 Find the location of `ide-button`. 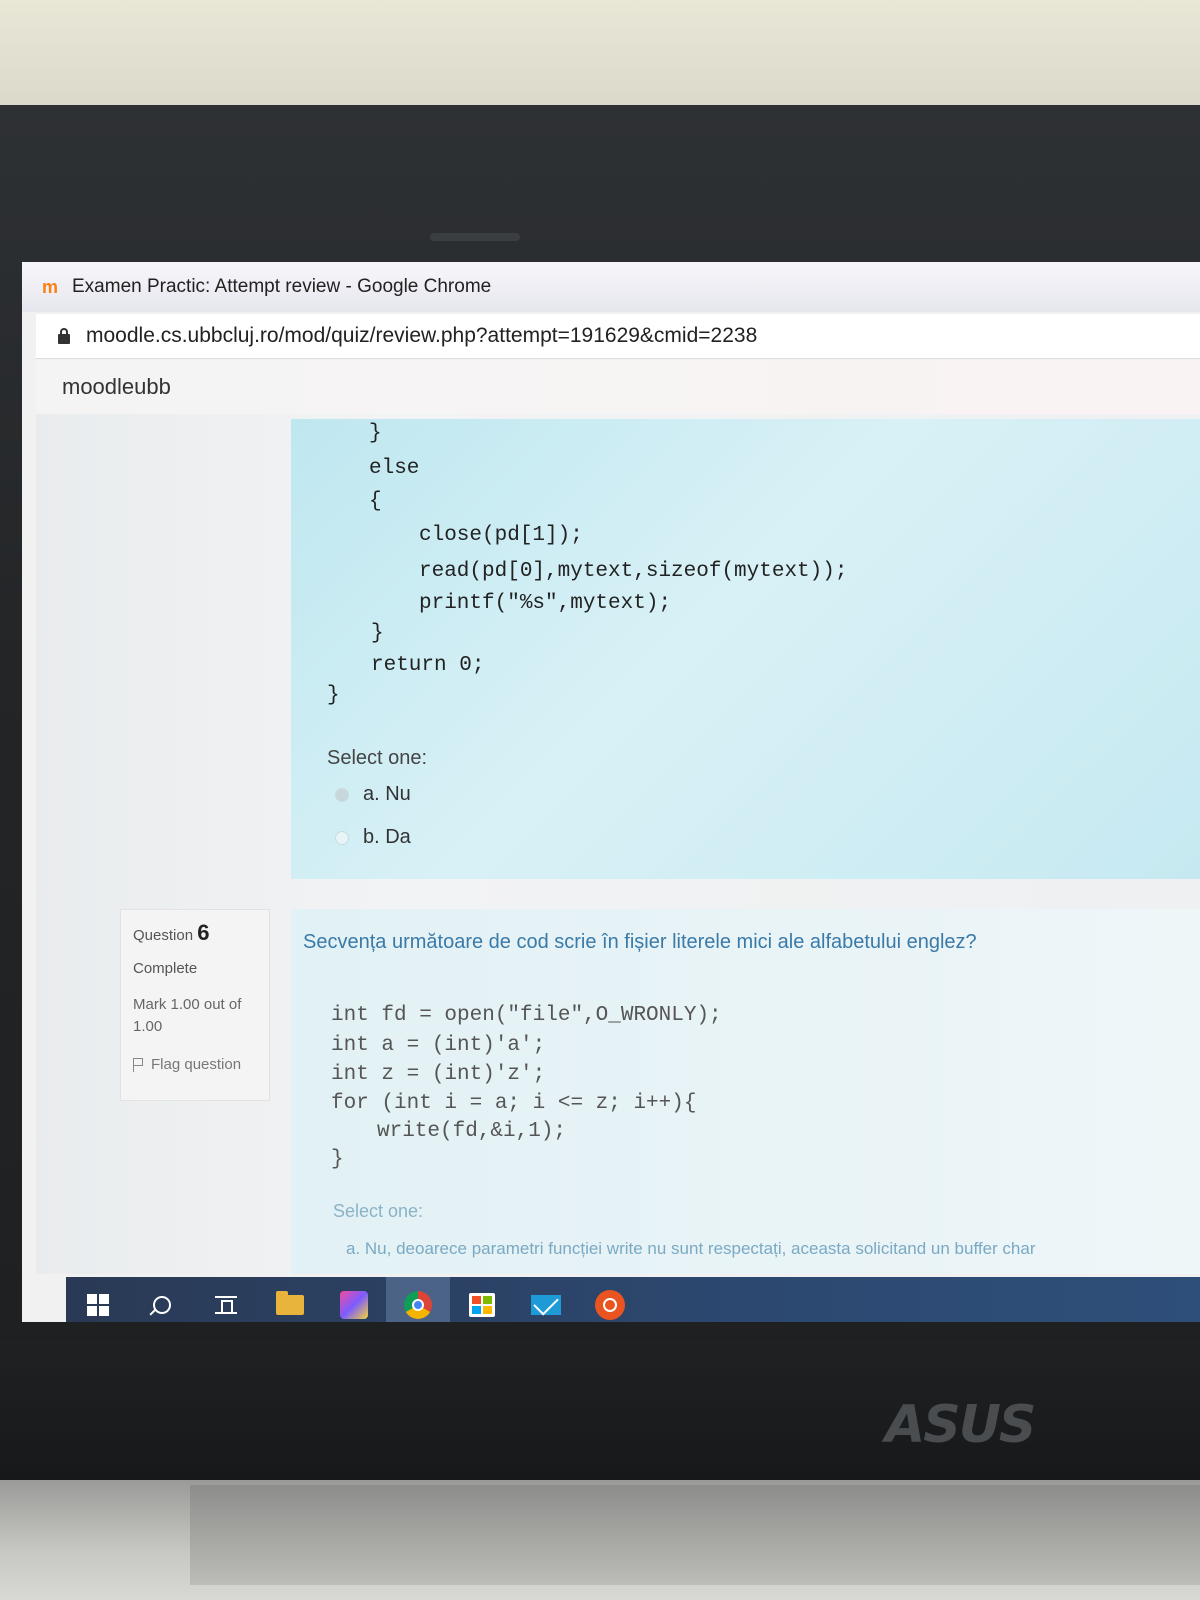

ide-button is located at coordinates (354, 1299).